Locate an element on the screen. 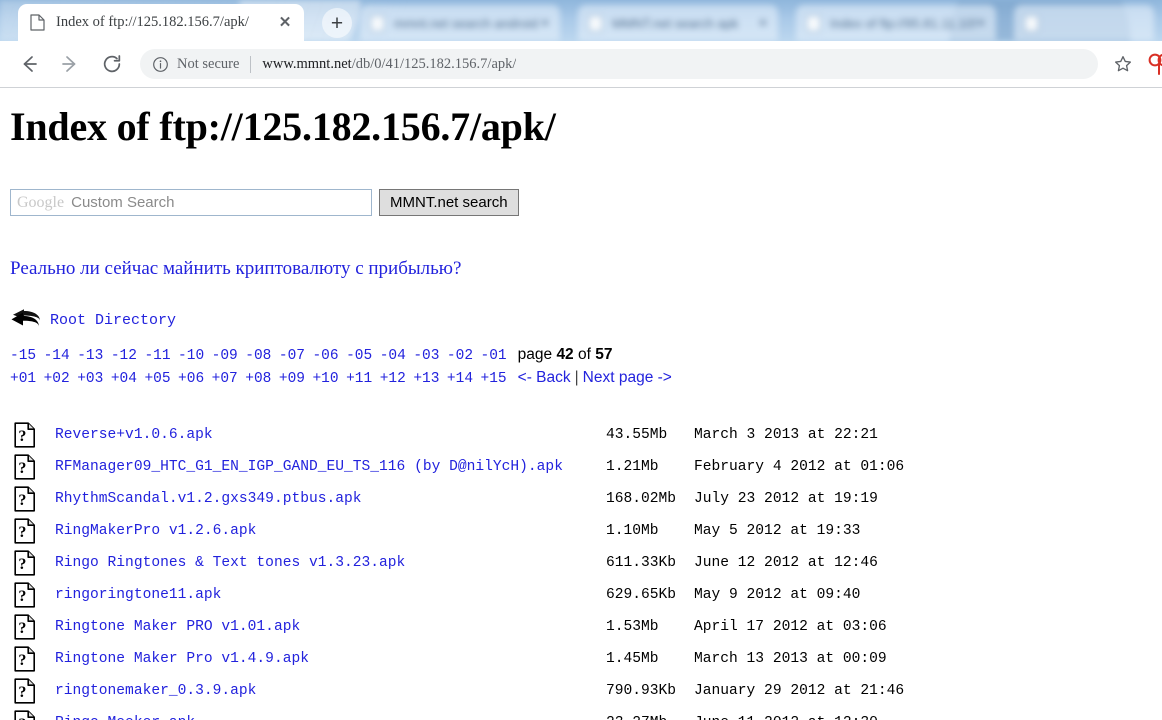  background-tab-3: Index of ftp://95.81.11.105.ru ✕ is located at coordinates (896, 23).